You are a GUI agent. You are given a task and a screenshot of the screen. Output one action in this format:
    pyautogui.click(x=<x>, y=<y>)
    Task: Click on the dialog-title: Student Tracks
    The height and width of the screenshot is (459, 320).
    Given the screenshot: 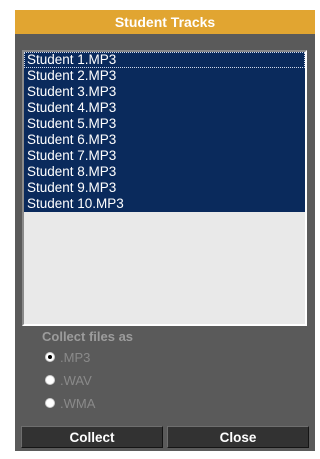 What is the action you would take?
    pyautogui.click(x=165, y=22)
    